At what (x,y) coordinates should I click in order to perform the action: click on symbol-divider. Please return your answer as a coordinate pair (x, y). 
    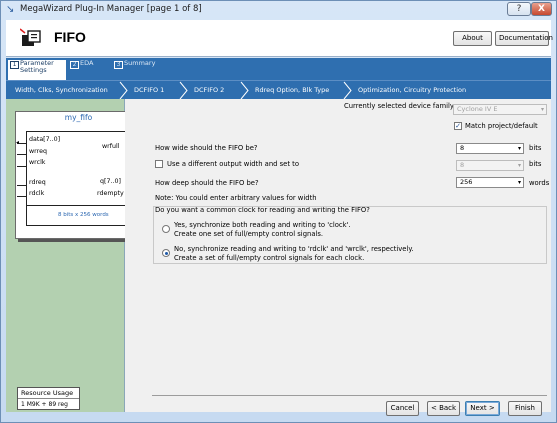
    Looking at the image, I should click on (77, 205).